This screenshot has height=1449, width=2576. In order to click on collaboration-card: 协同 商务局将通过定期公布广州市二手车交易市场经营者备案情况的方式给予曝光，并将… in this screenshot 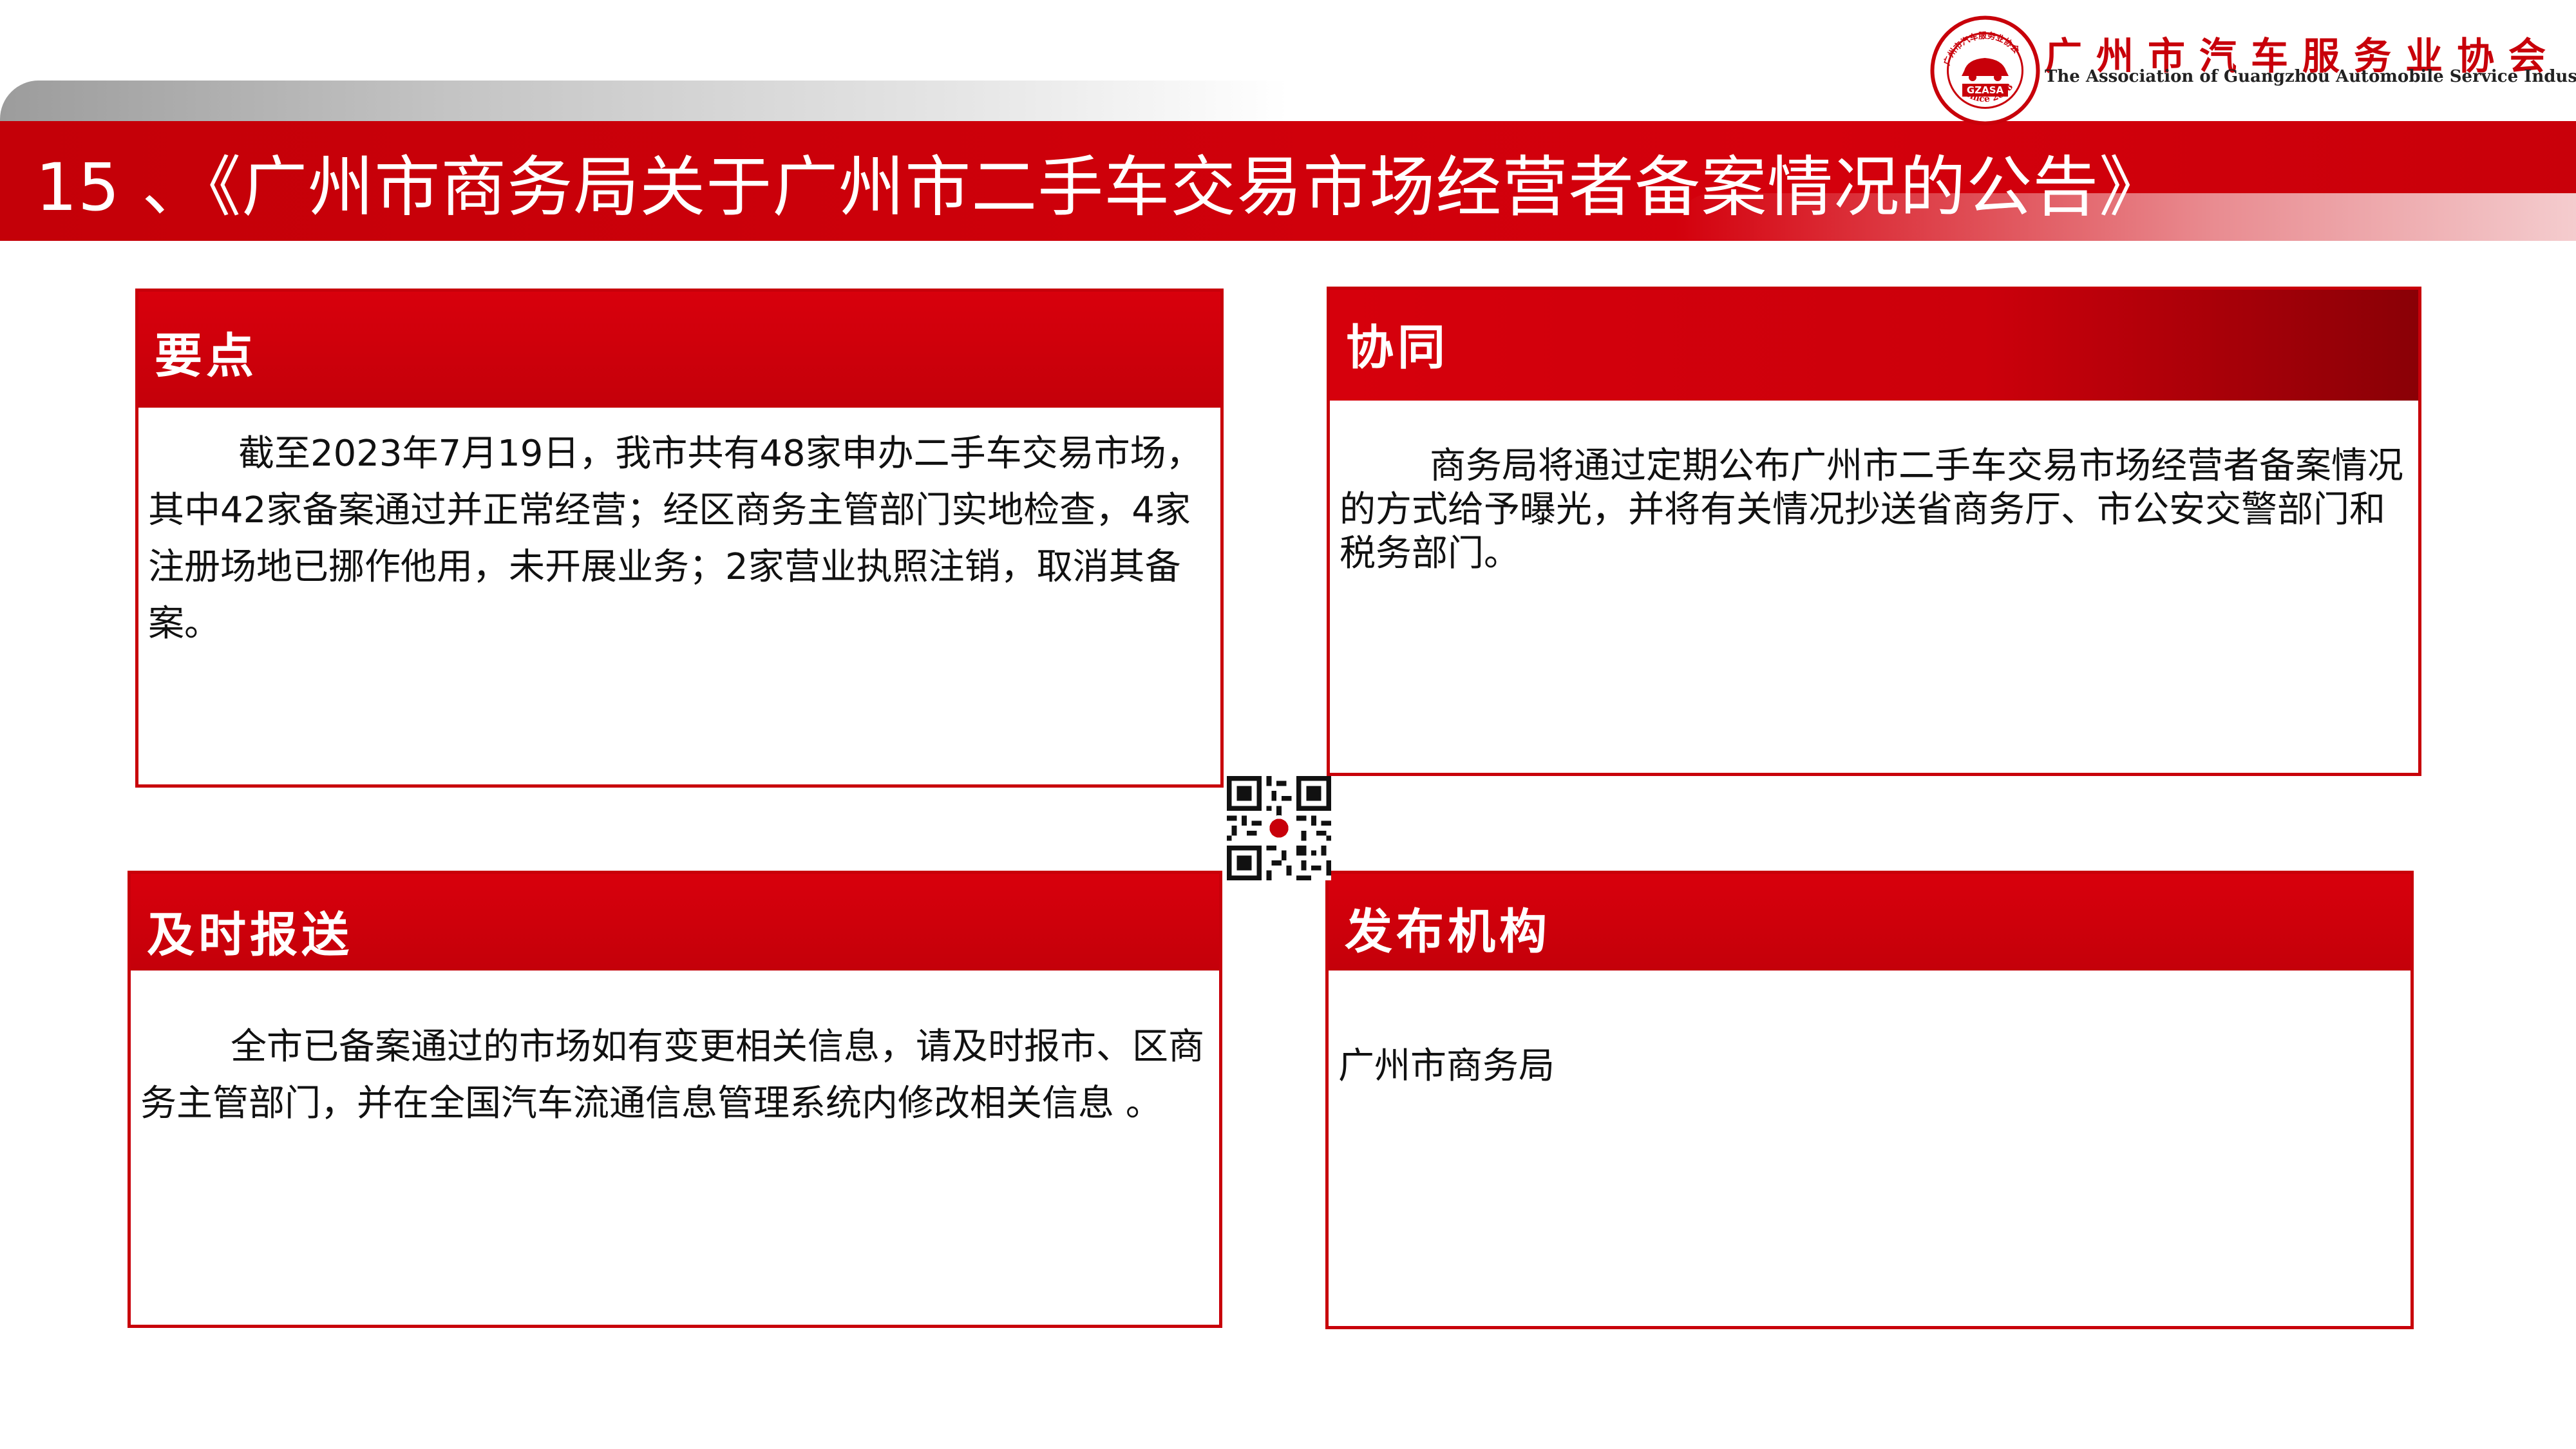, I will do `click(1874, 531)`.